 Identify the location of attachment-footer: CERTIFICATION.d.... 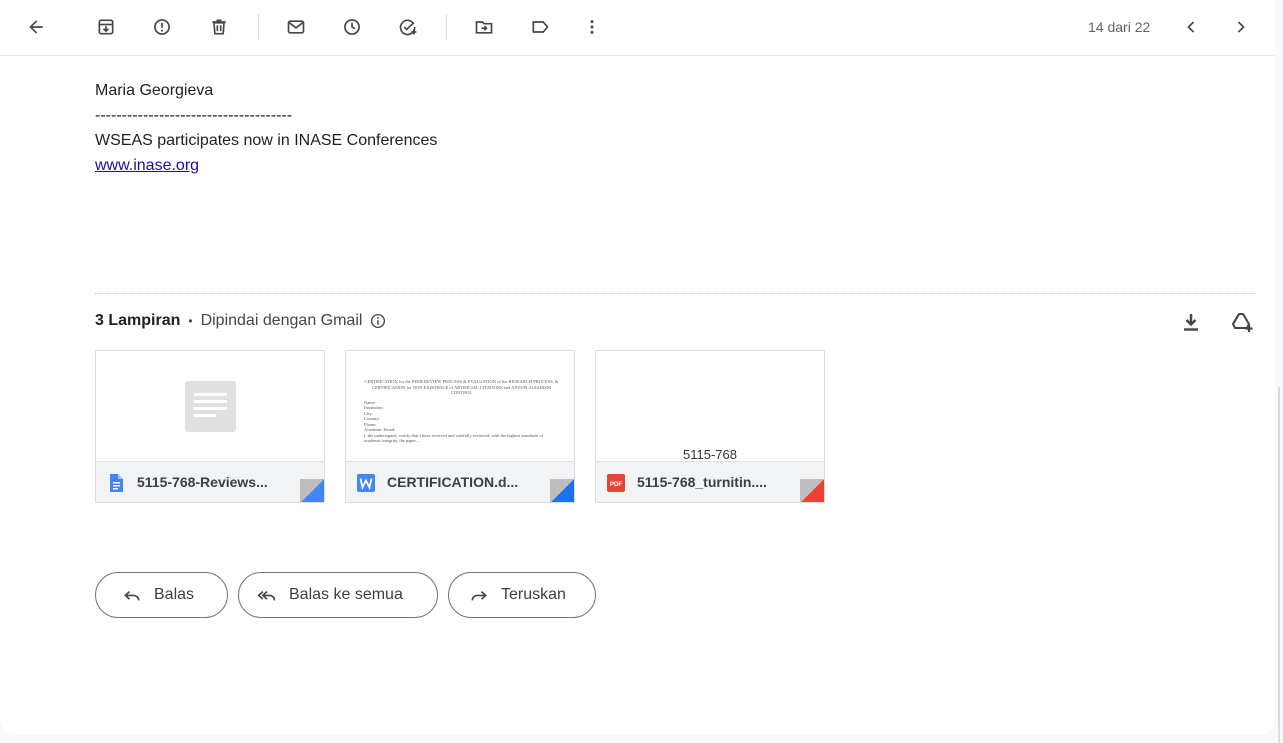
(460, 481).